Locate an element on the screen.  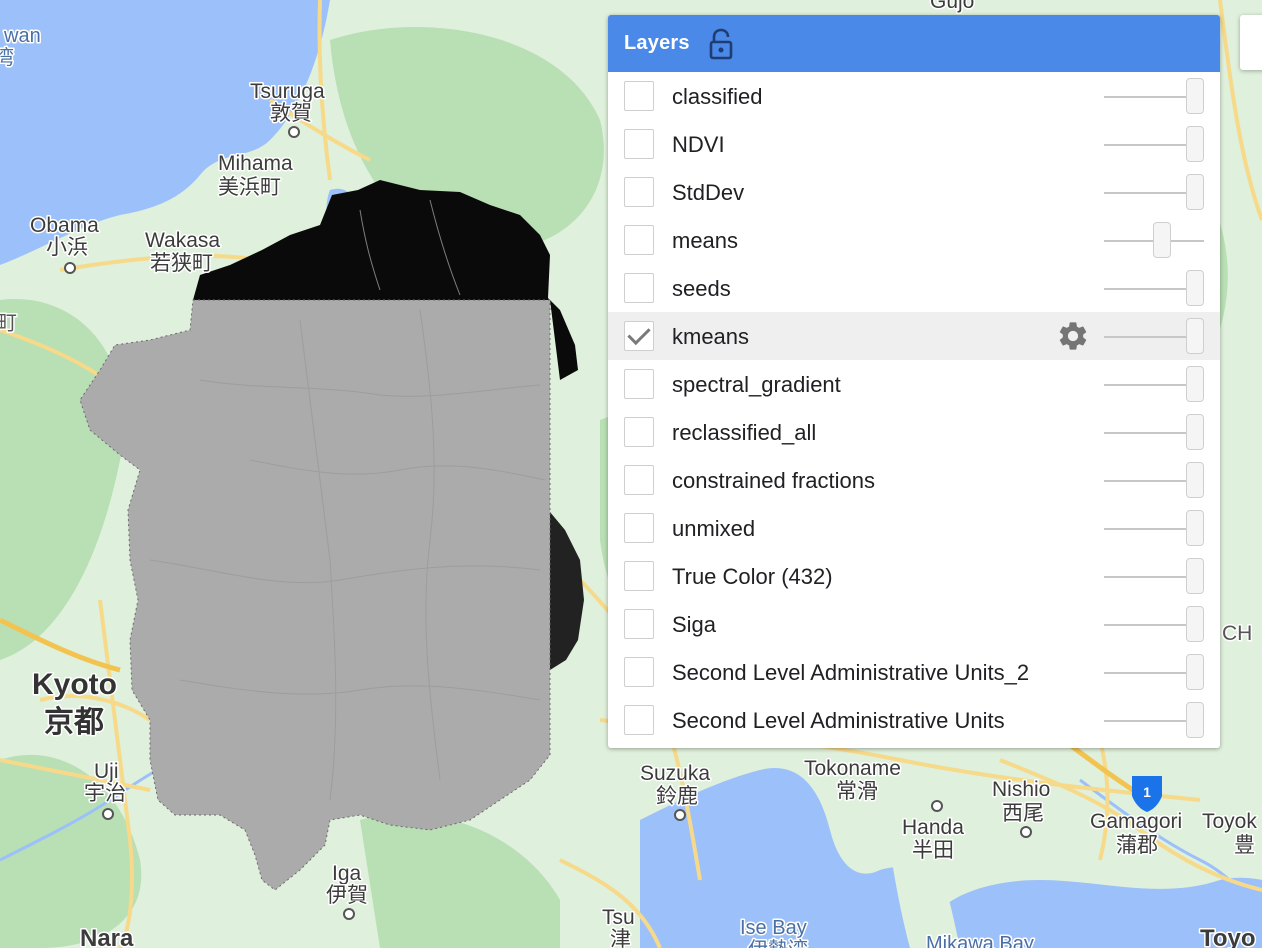
lock-open-icon is located at coordinates (721, 44).